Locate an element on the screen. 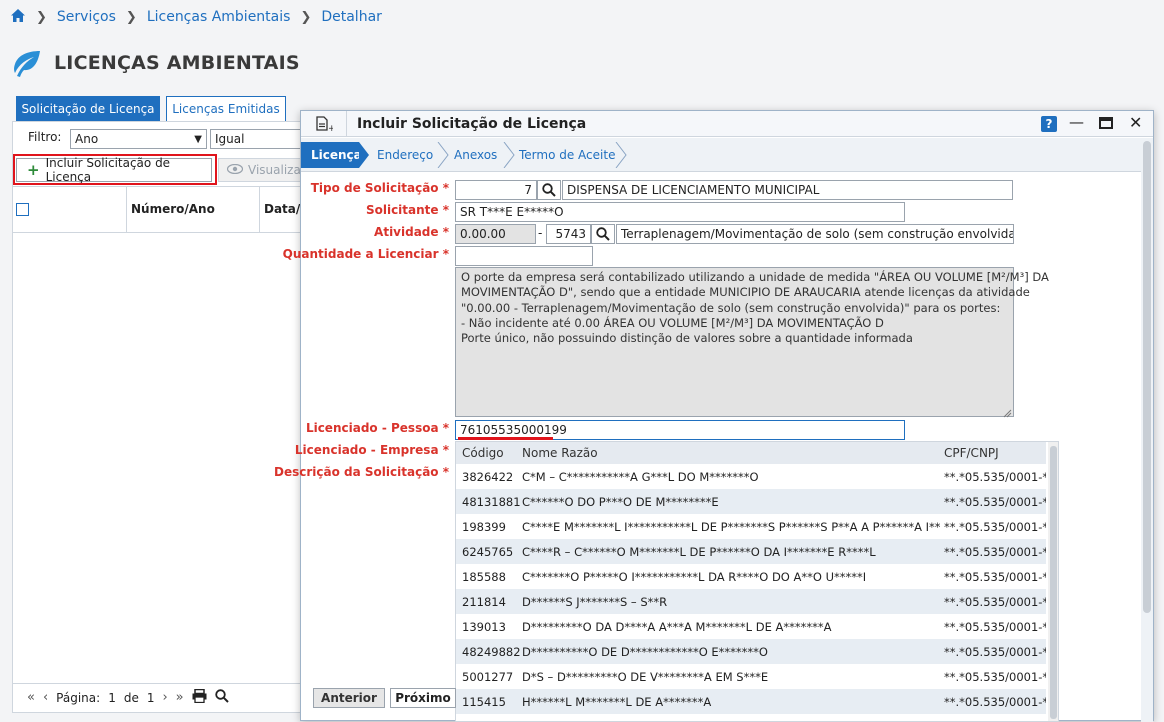  next-page-icon: › is located at coordinates (164, 697).